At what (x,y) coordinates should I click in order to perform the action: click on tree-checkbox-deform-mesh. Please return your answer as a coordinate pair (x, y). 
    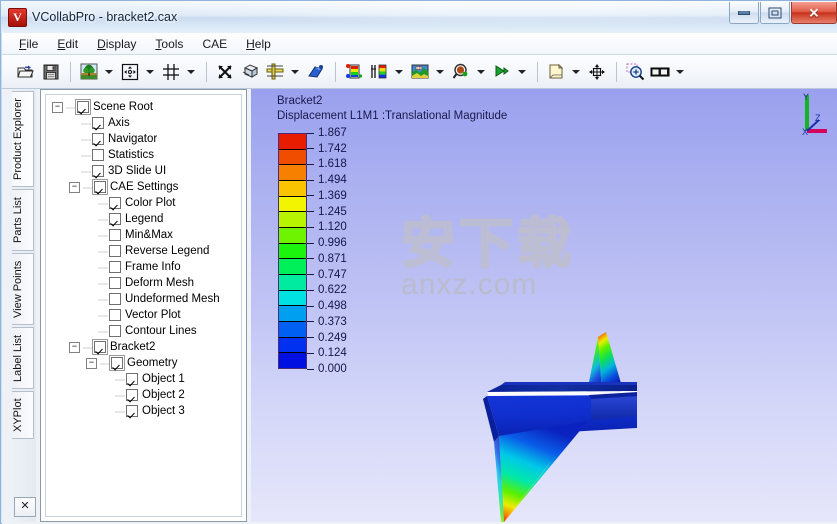
    Looking at the image, I should click on (115, 283).